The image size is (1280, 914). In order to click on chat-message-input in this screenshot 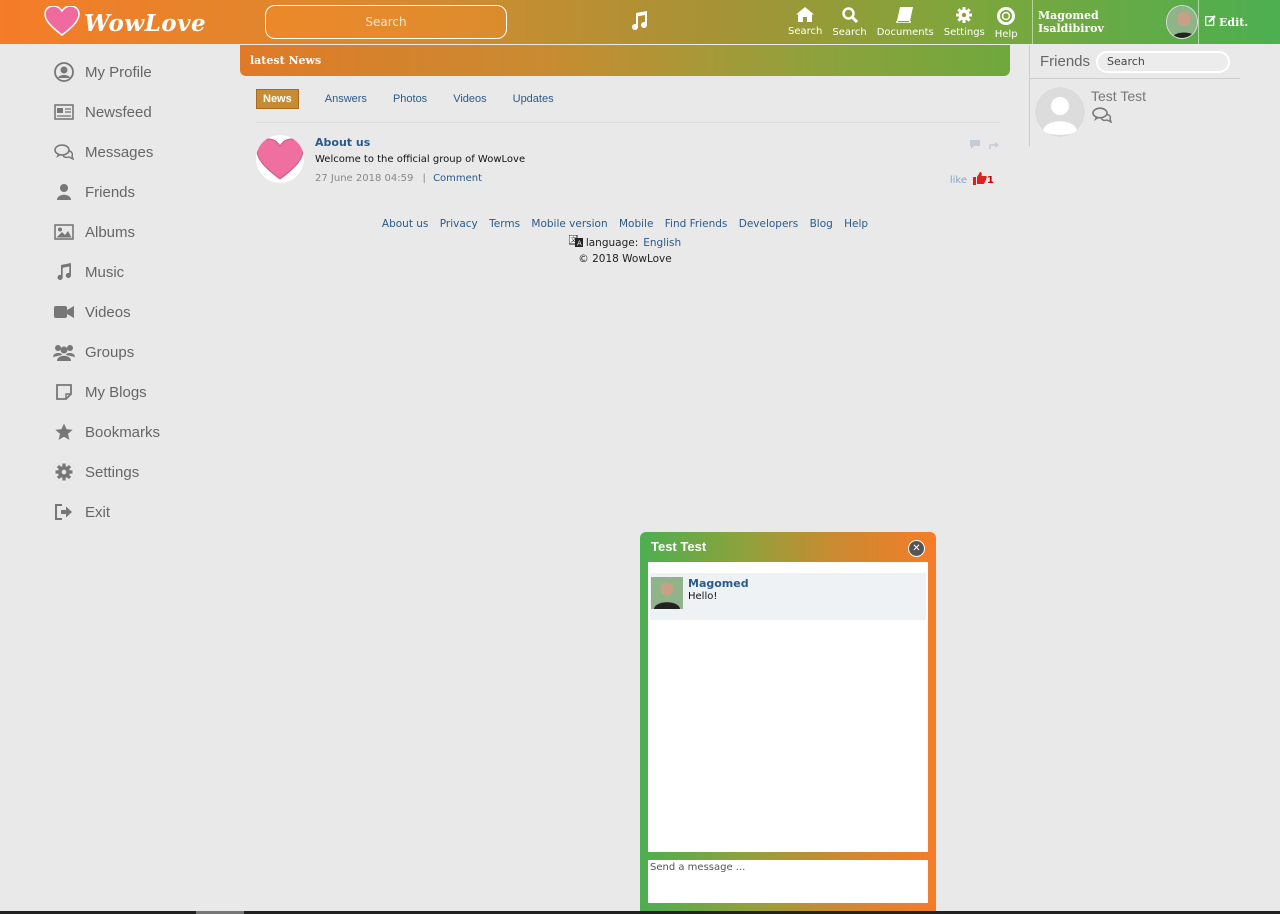, I will do `click(788, 881)`.